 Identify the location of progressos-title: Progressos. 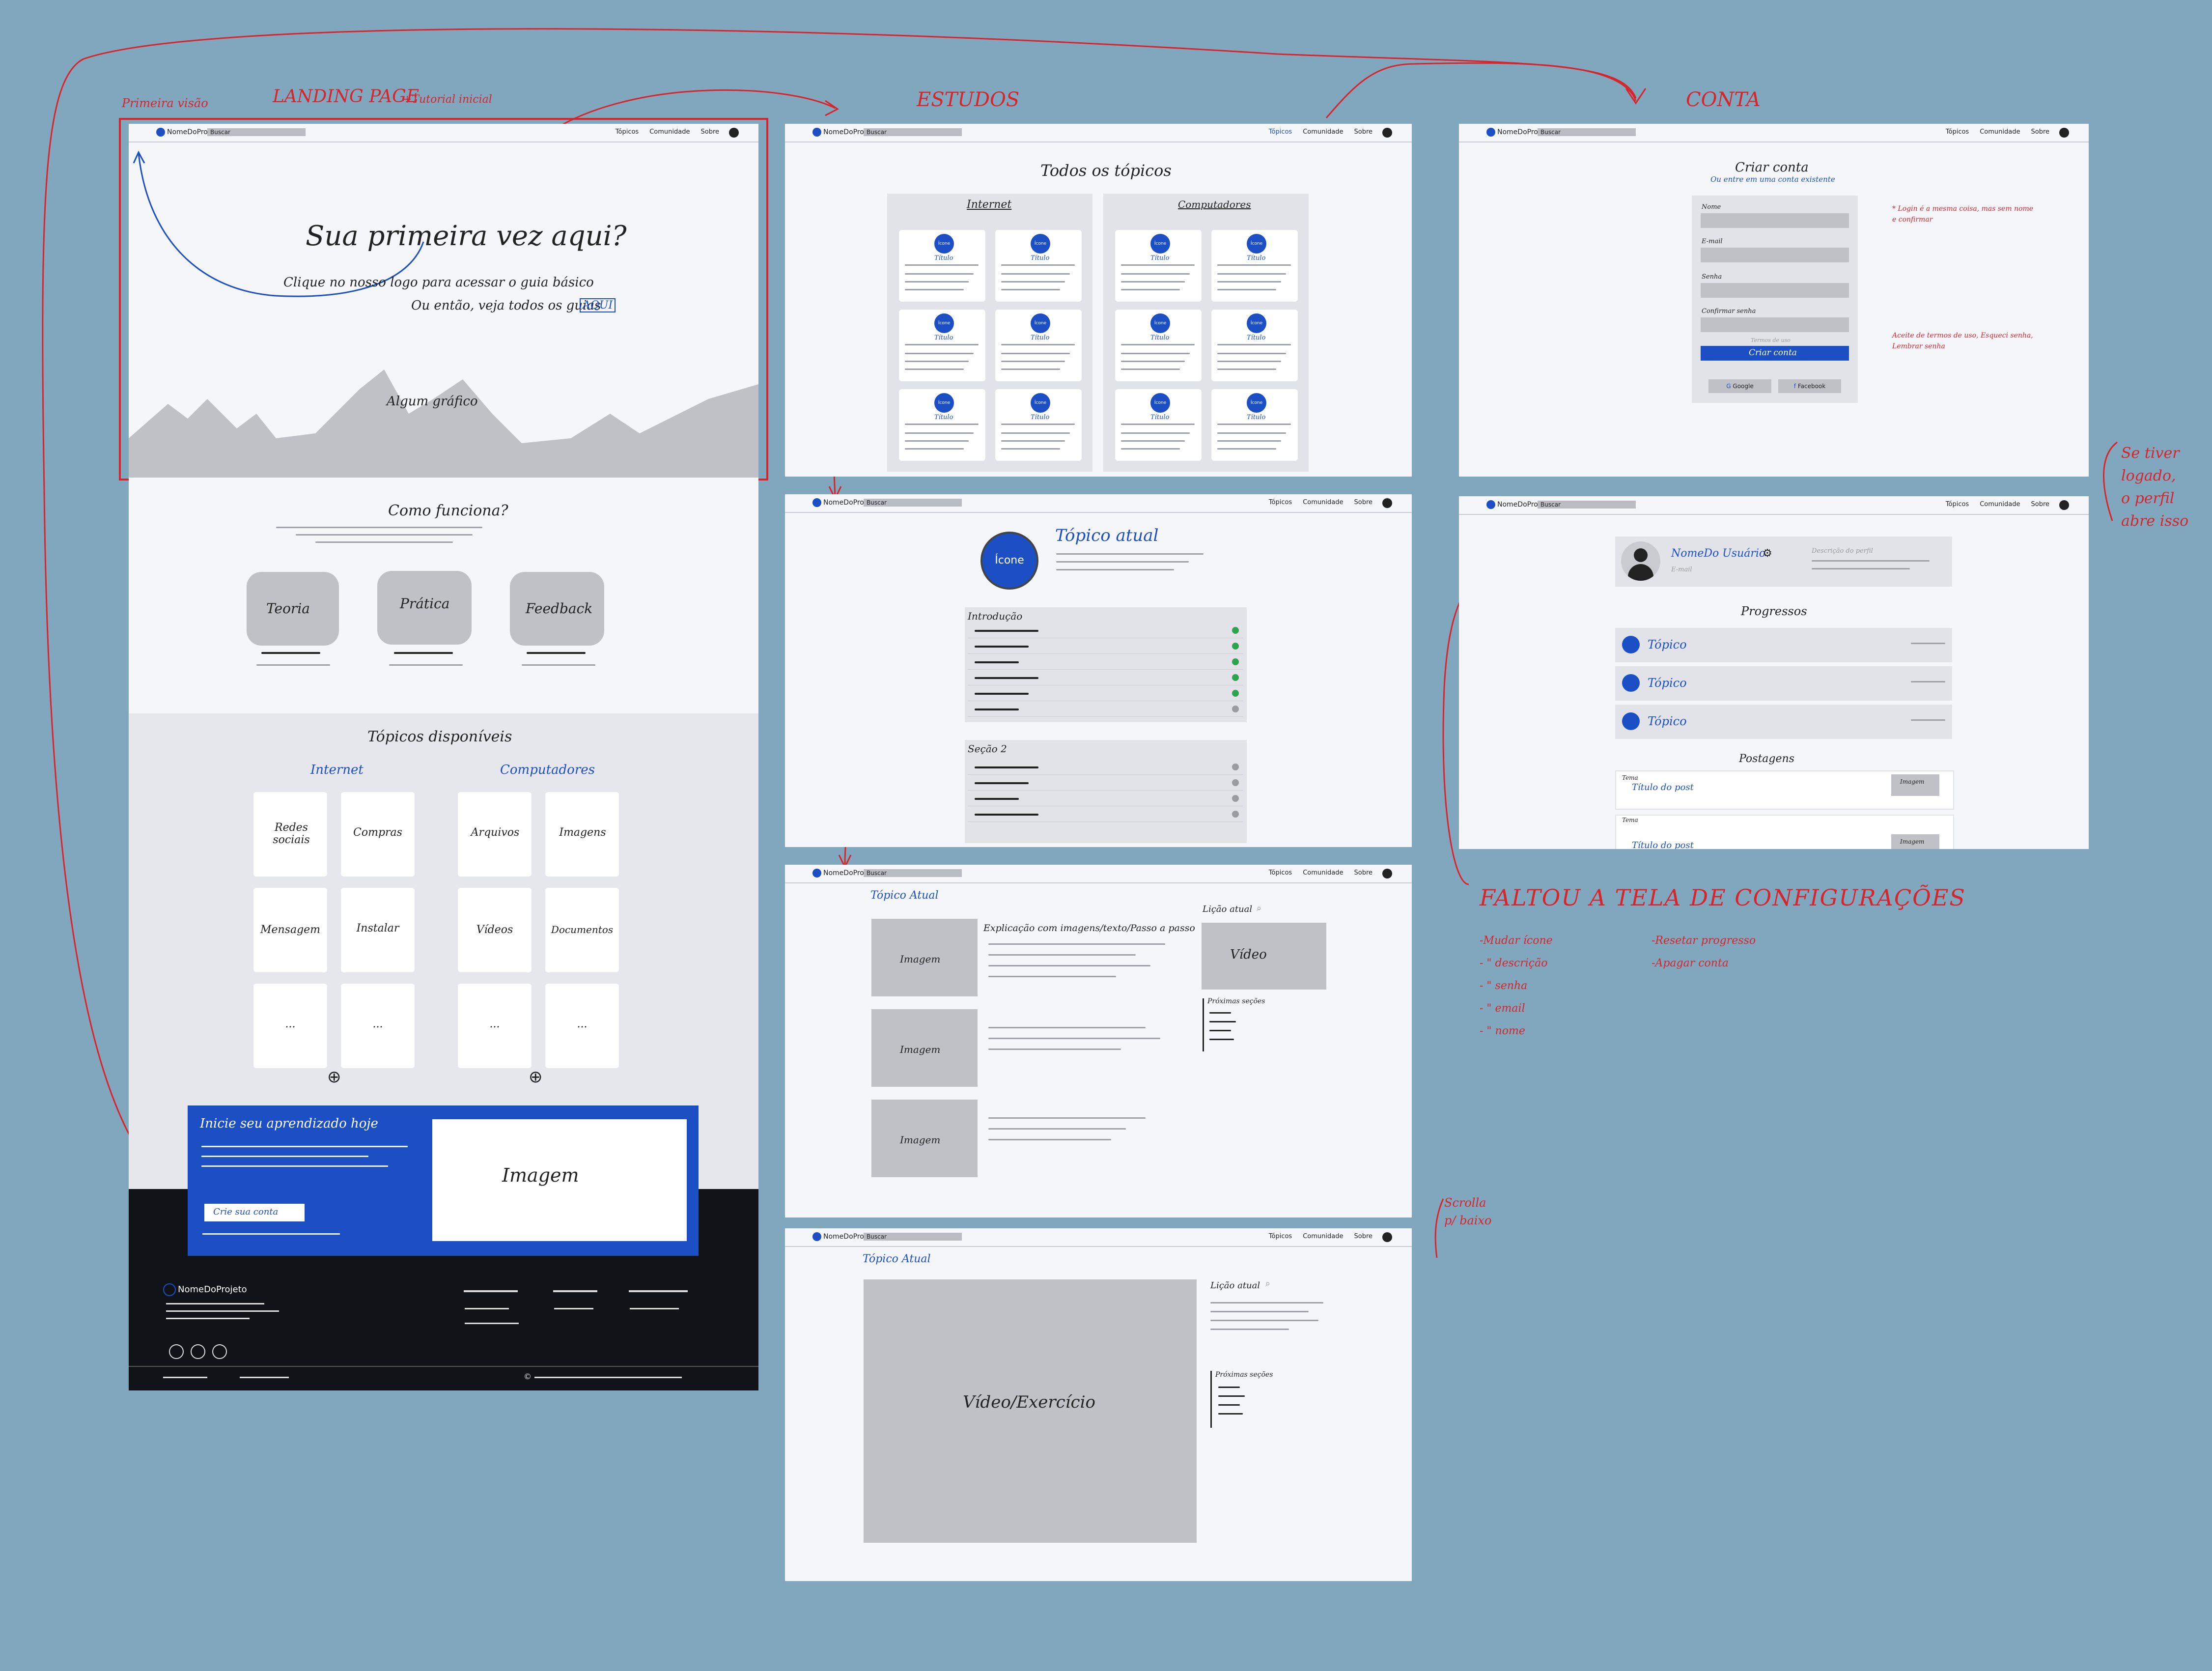
(1774, 611).